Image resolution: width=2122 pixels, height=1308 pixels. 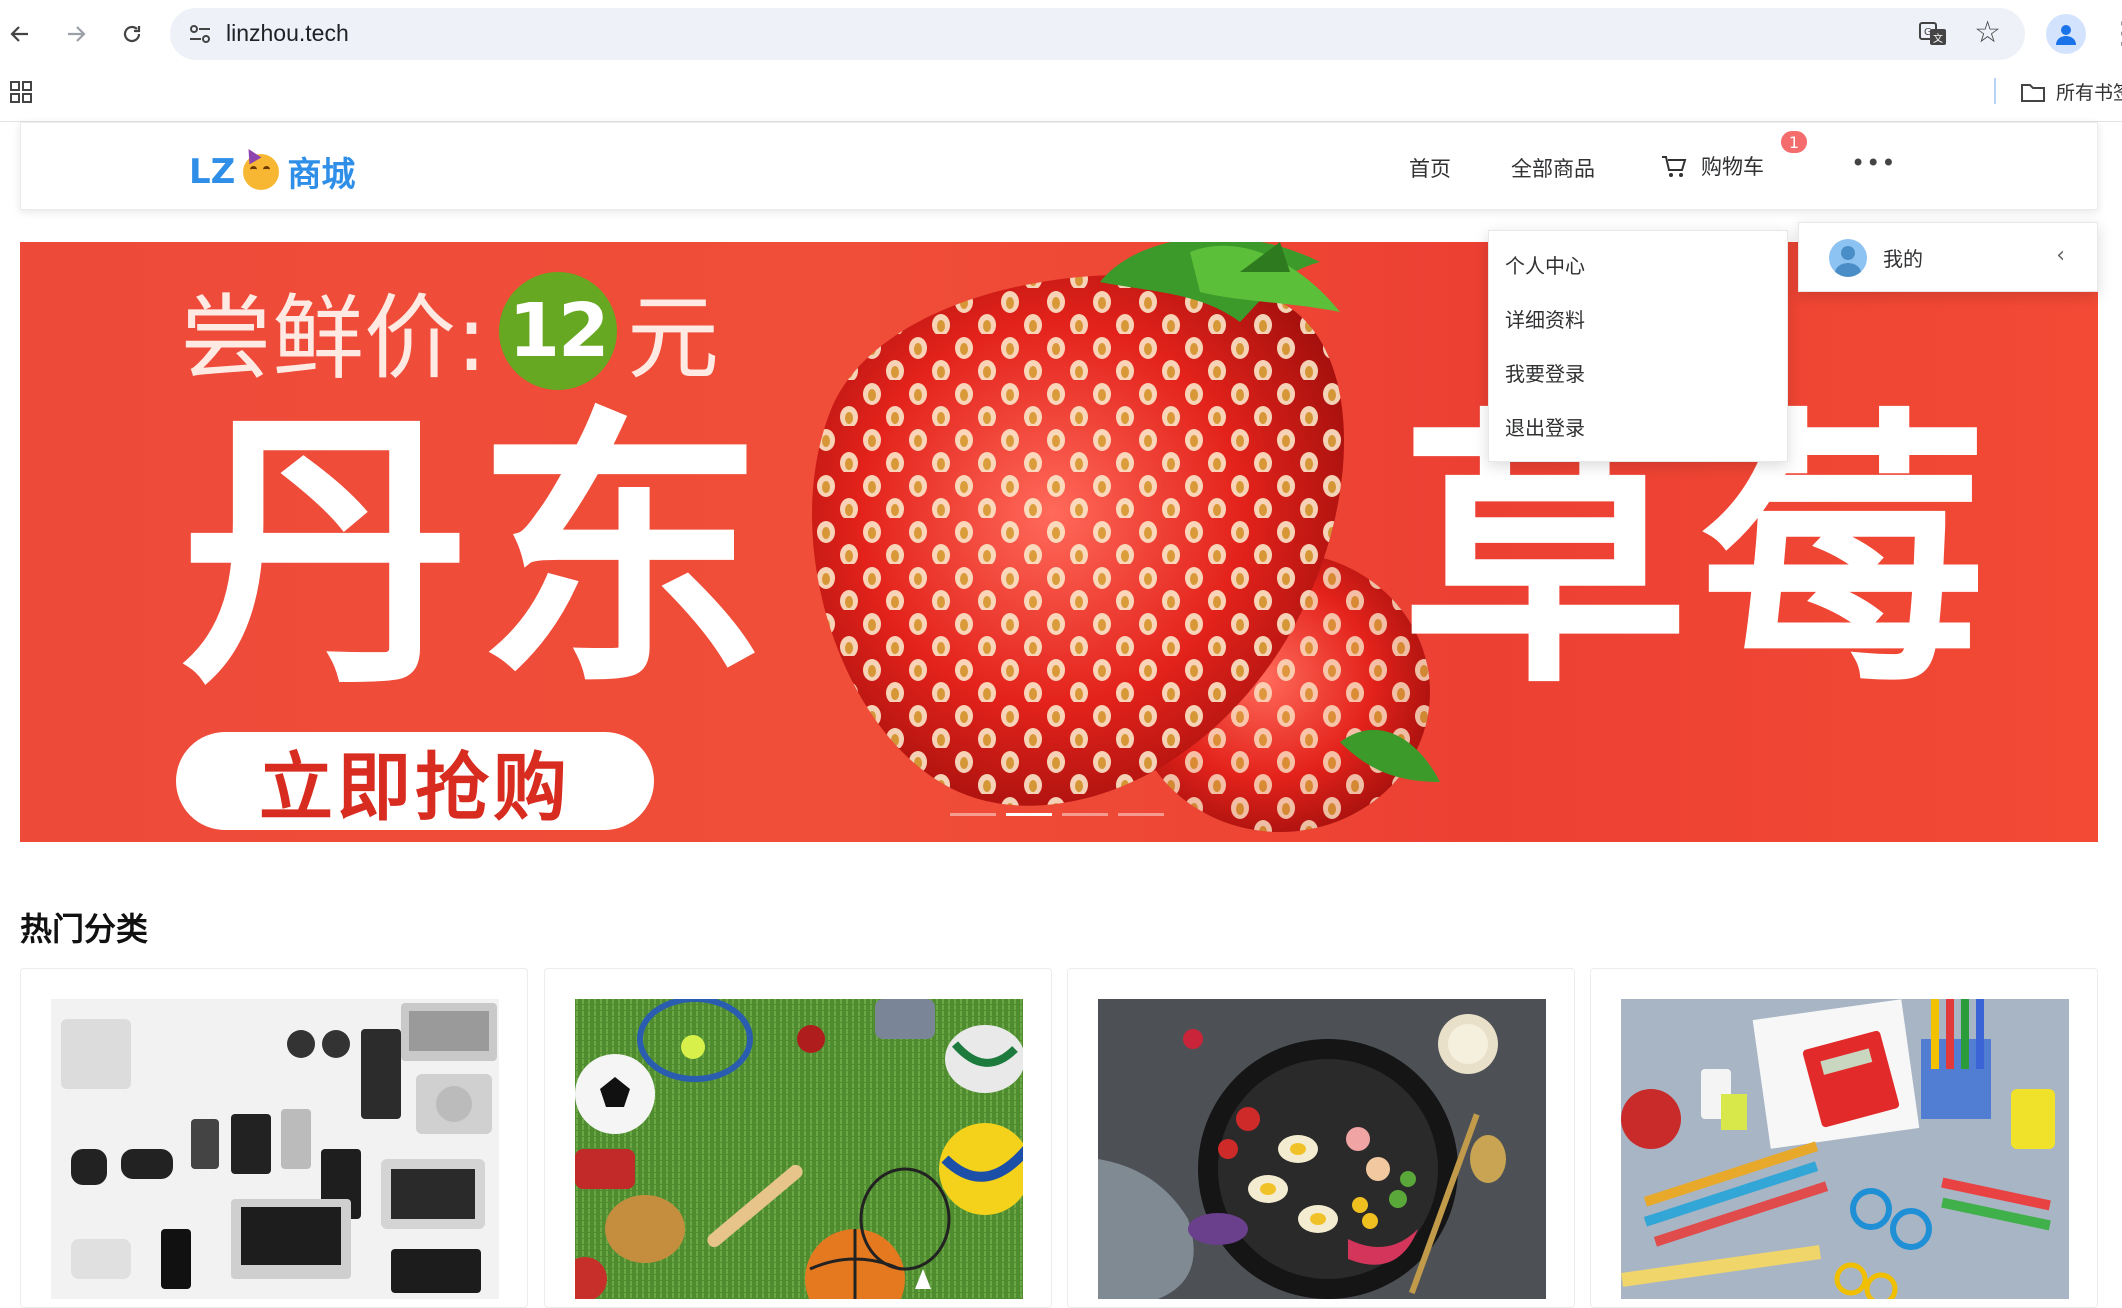 What do you see at coordinates (1987, 33) in the screenshot?
I see `bookmark-star-icon: ☆` at bounding box center [1987, 33].